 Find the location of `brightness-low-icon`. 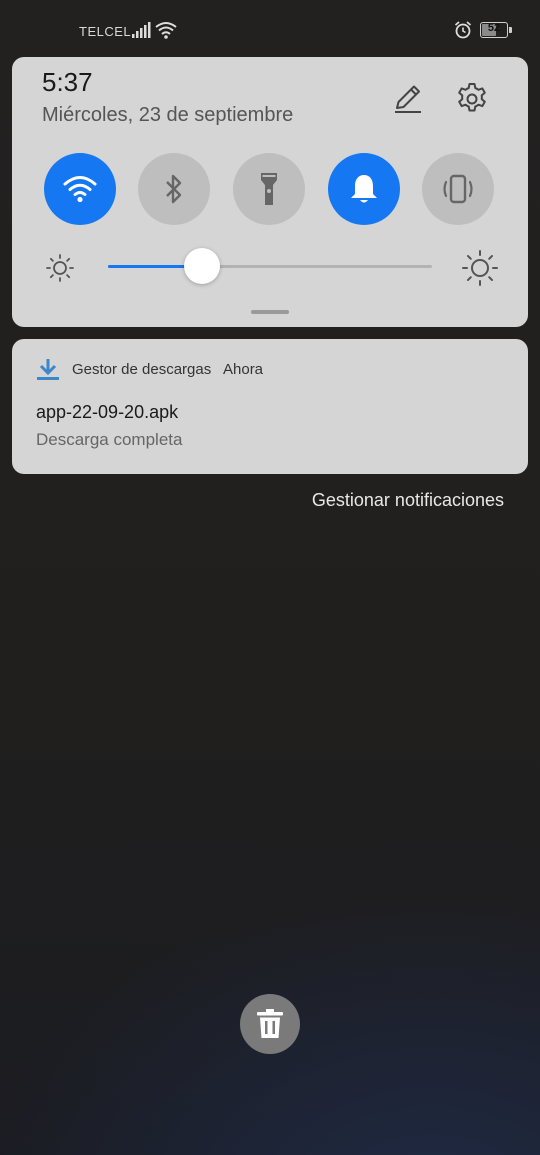

brightness-low-icon is located at coordinates (60, 268).